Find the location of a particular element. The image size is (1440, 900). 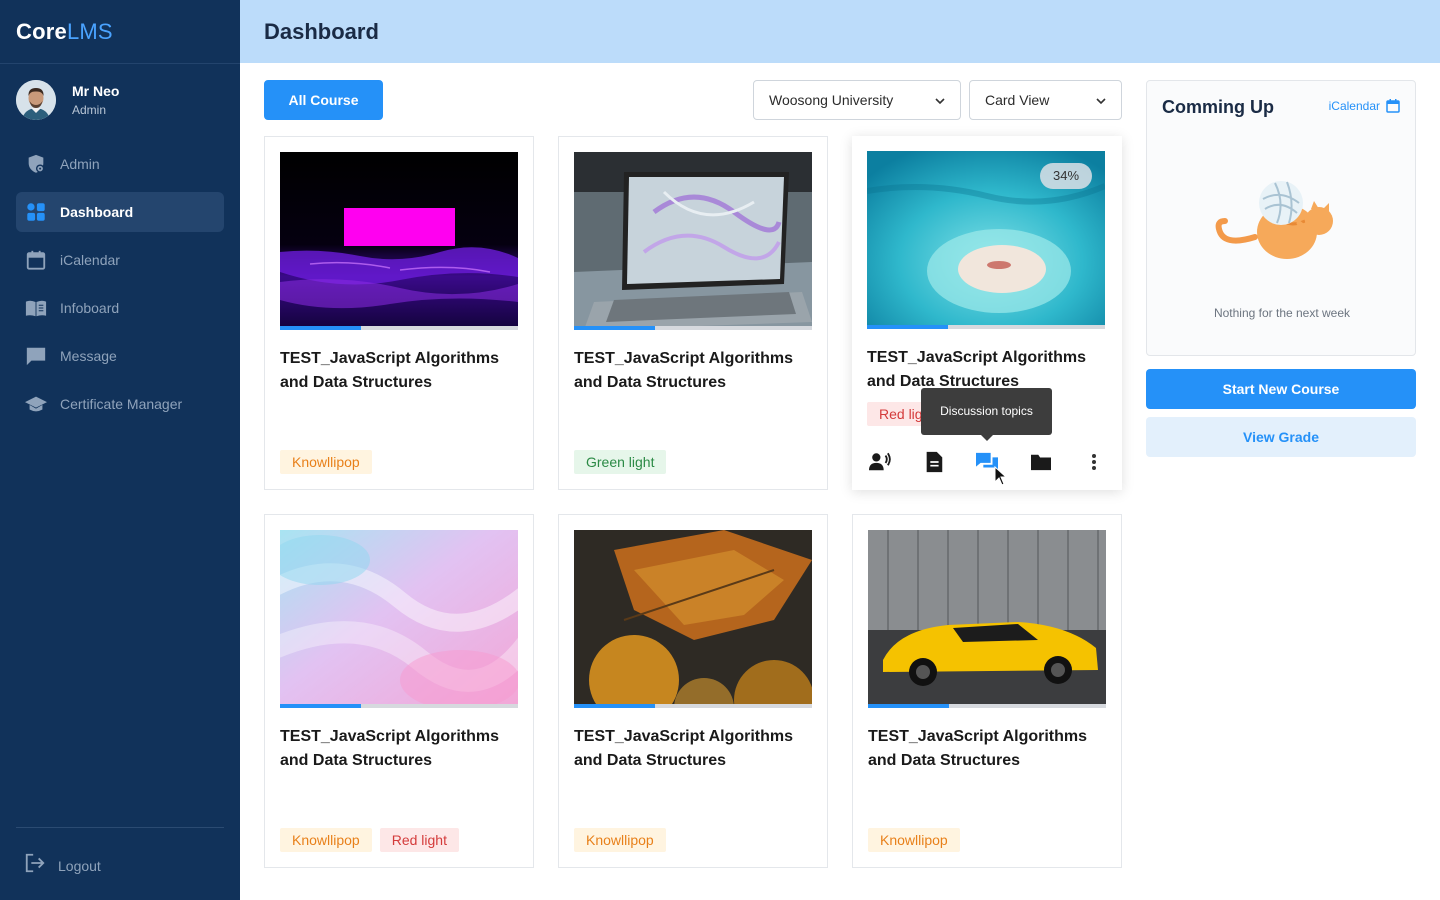

icalendar-link: iCalendar is located at coordinates (1364, 106).